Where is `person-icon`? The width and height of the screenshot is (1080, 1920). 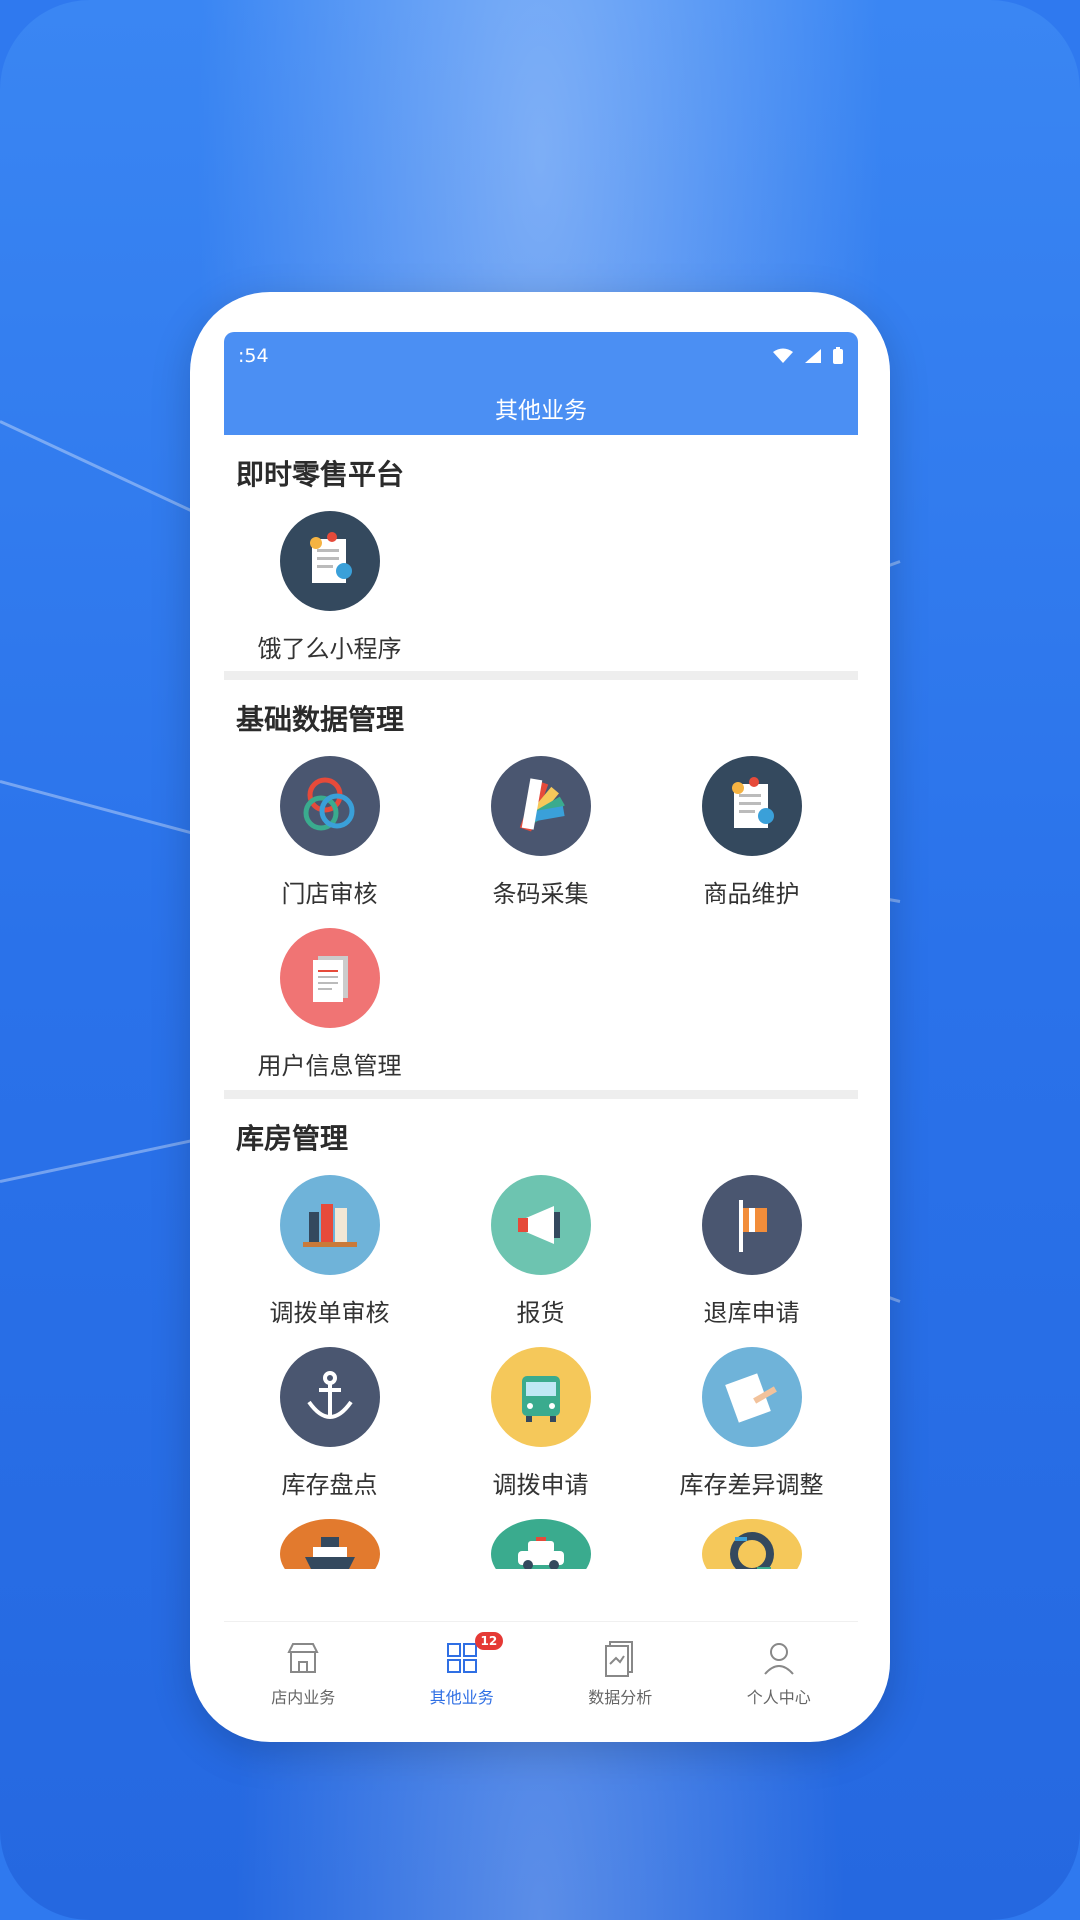
person-icon is located at coordinates (778, 1659).